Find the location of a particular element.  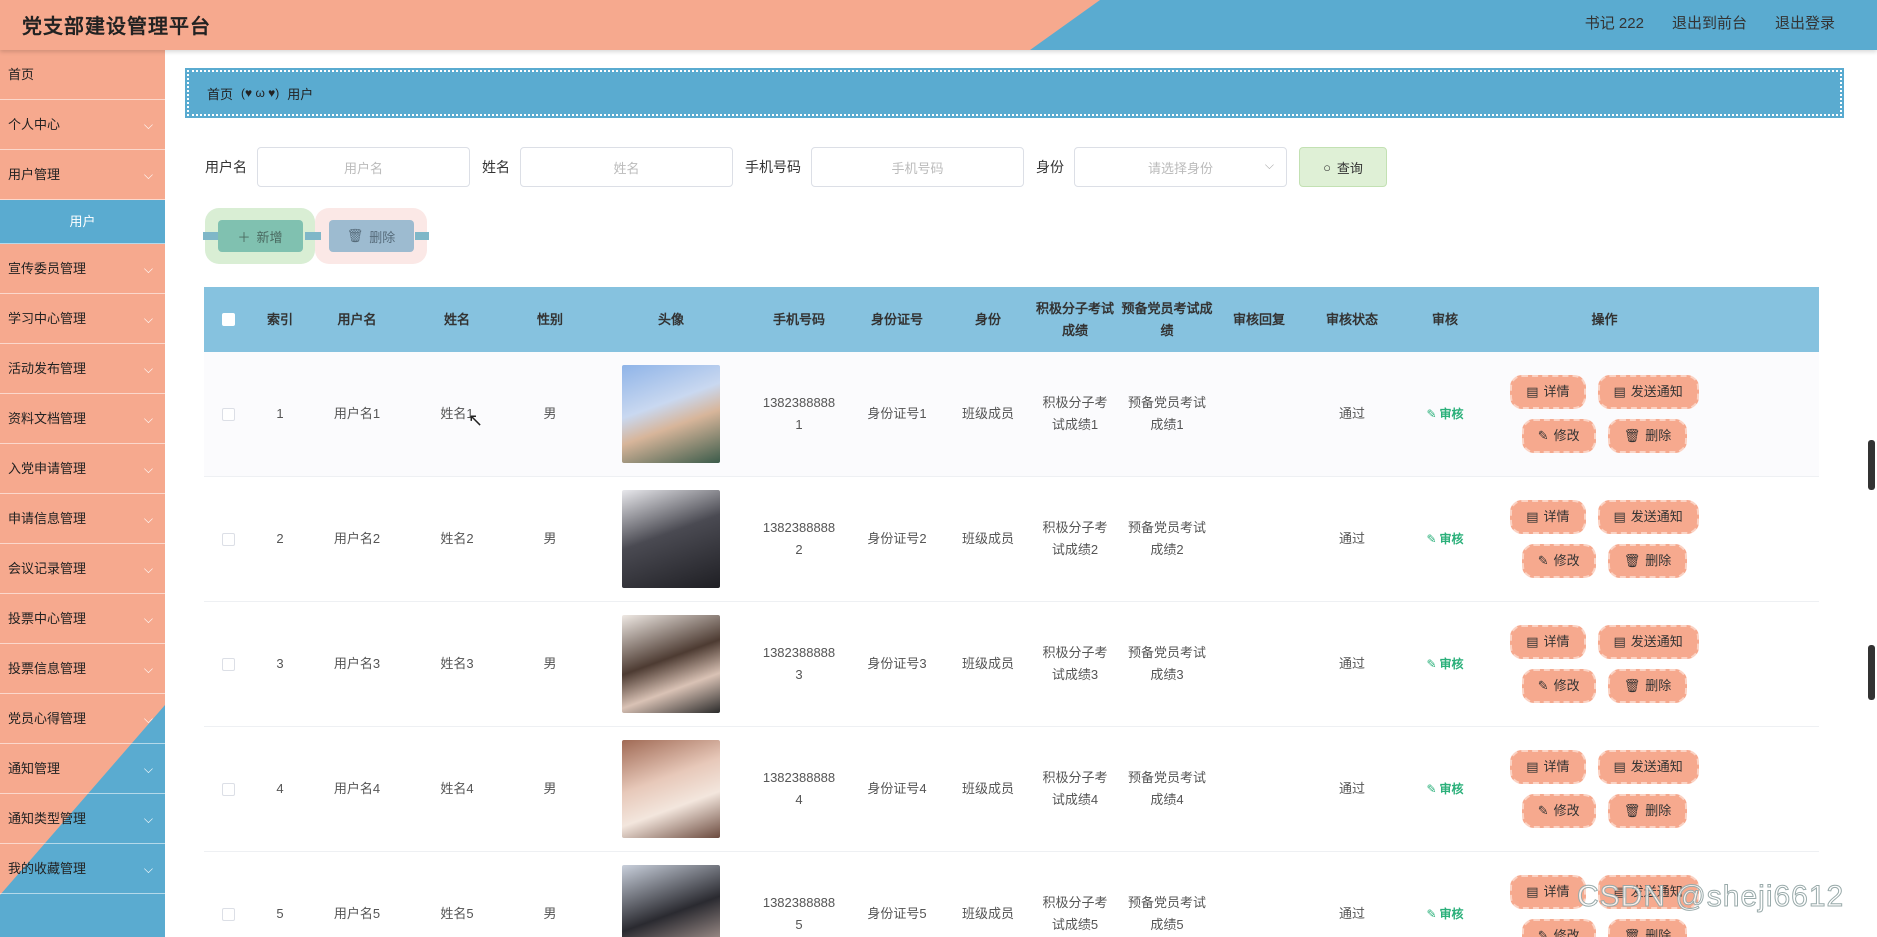

sidebar-item-7: 资料文档管理 ⌵ is located at coordinates (82, 419).